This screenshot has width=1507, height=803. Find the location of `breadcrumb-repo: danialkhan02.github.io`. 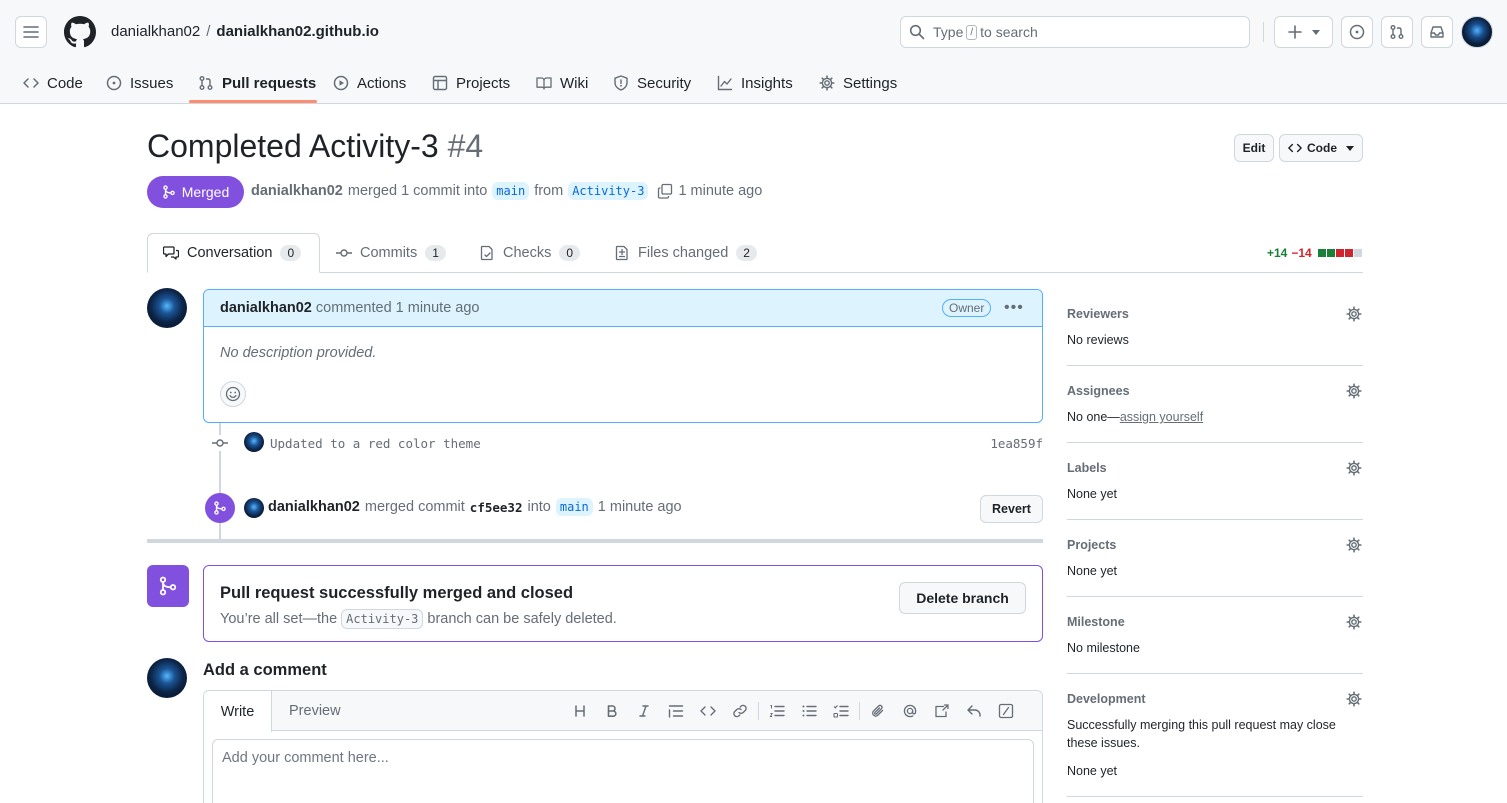

breadcrumb-repo: danialkhan02.github.io is located at coordinates (297, 31).